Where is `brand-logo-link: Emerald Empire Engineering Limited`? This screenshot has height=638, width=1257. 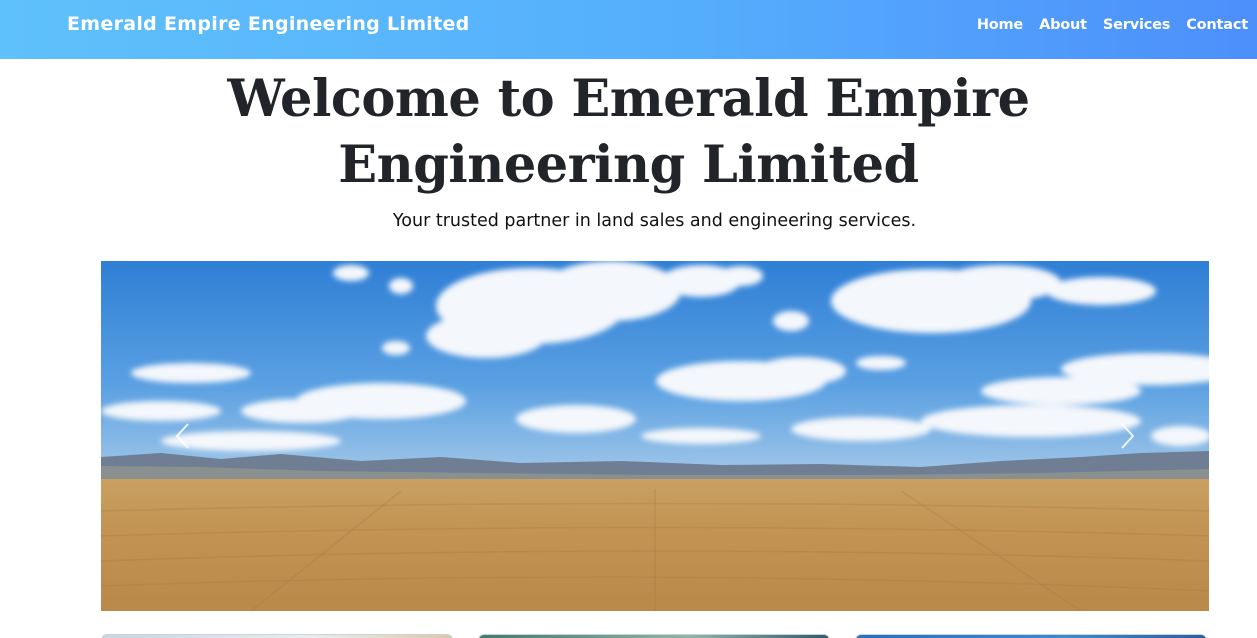 brand-logo-link: Emerald Empire Engineering Limited is located at coordinates (268, 24).